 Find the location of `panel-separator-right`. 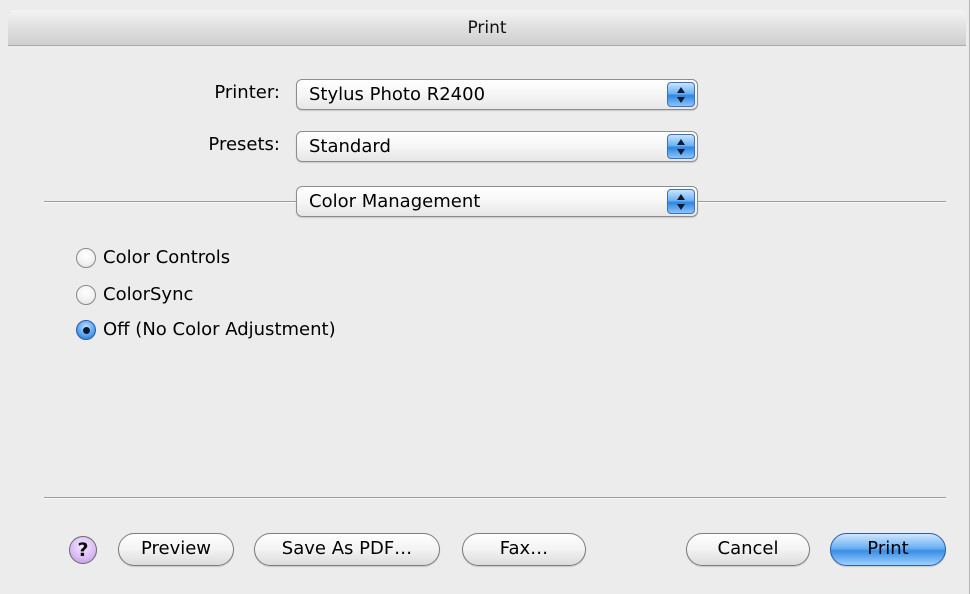

panel-separator-right is located at coordinates (822, 202).